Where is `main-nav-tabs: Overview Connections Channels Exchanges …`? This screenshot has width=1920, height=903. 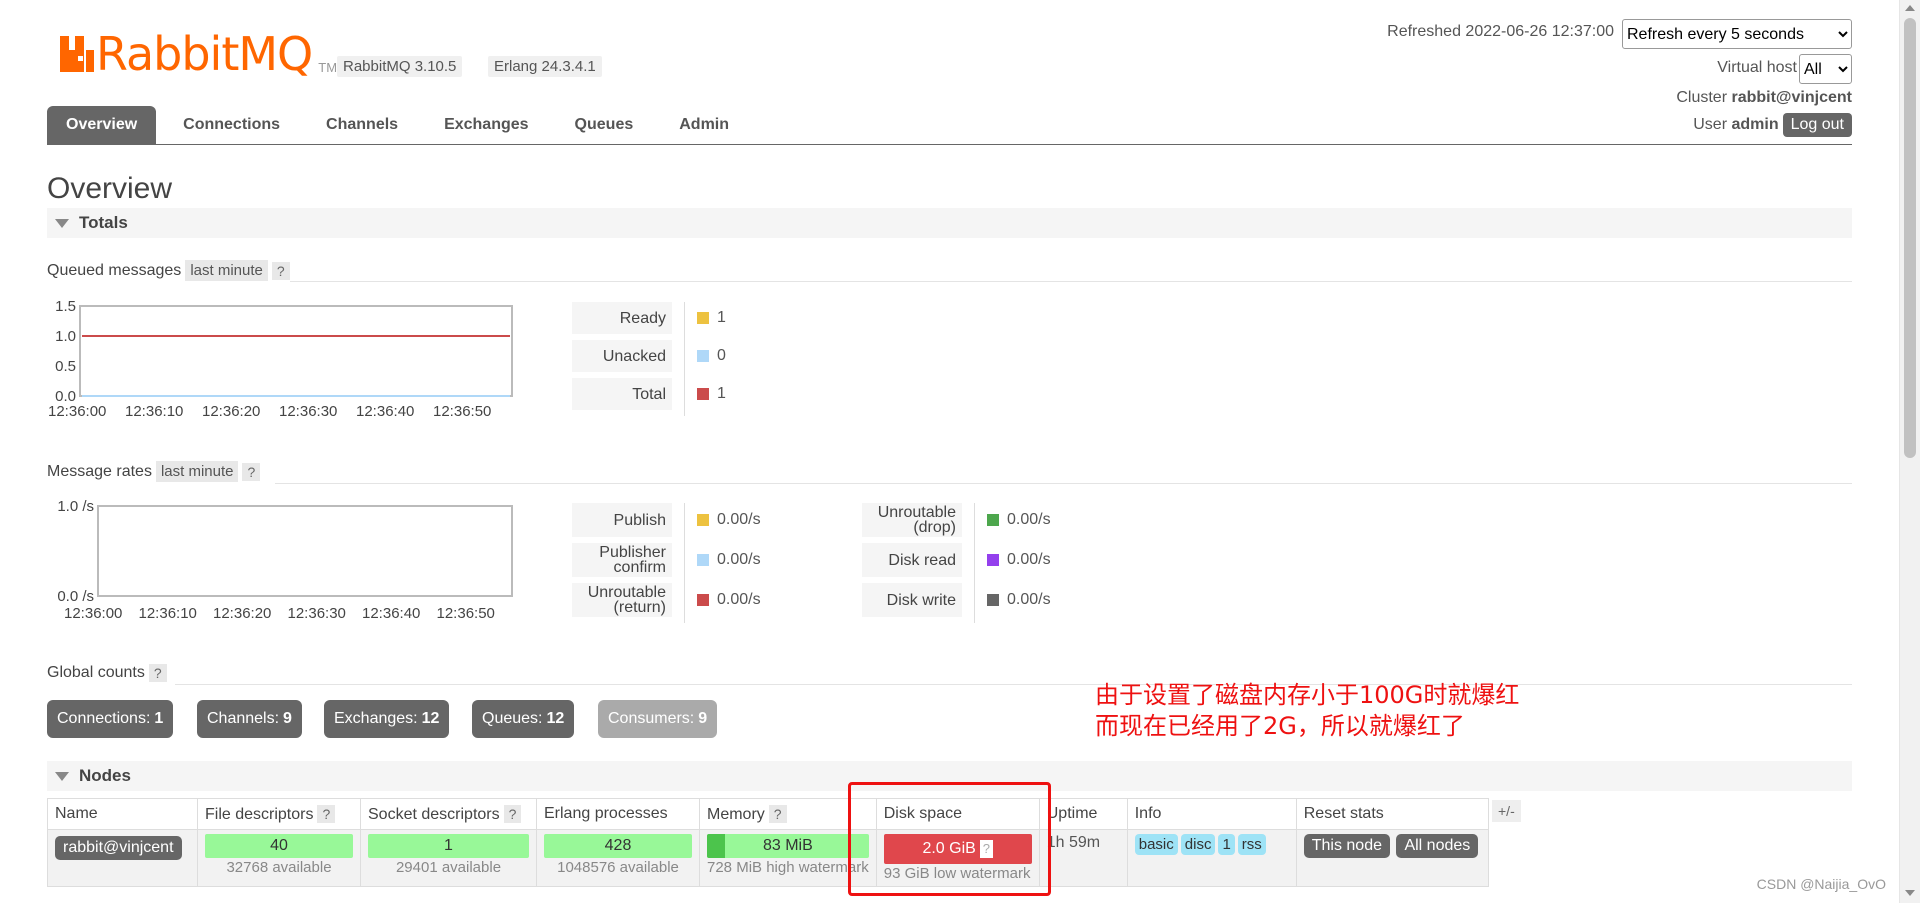 main-nav-tabs: Overview Connections Channels Exchanges … is located at coordinates (401, 125).